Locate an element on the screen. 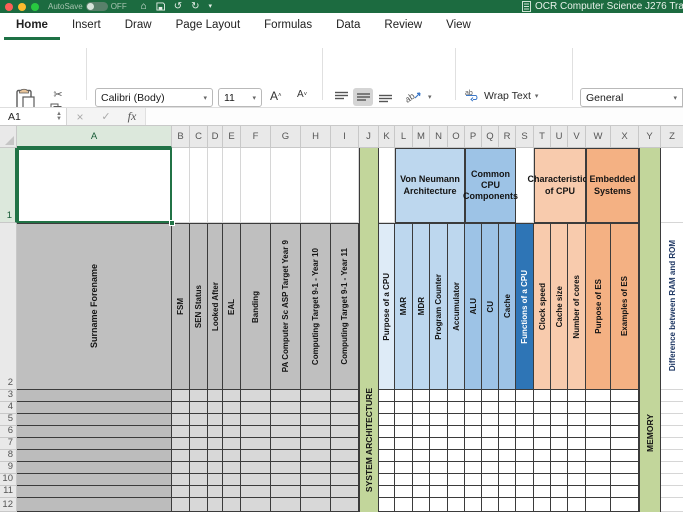 This screenshot has width=683, height=512. cell-C9 is located at coordinates (199, 468).